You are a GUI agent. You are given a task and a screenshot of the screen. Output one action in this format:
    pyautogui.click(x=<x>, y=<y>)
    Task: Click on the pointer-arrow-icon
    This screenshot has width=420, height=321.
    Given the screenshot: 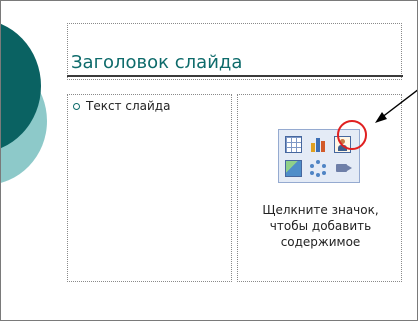 What is the action you would take?
    pyautogui.click(x=396, y=106)
    